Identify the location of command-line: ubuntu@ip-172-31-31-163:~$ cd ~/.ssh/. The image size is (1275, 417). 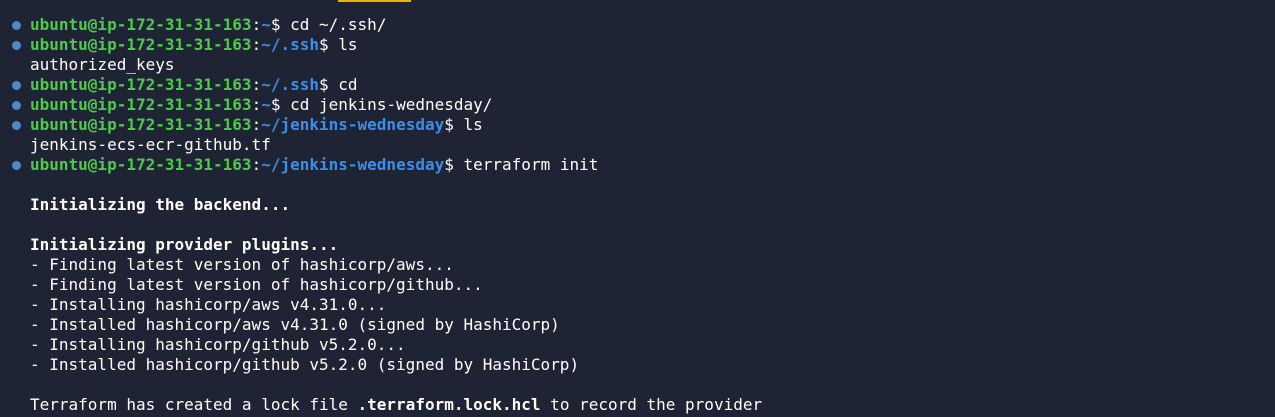
(637, 25).